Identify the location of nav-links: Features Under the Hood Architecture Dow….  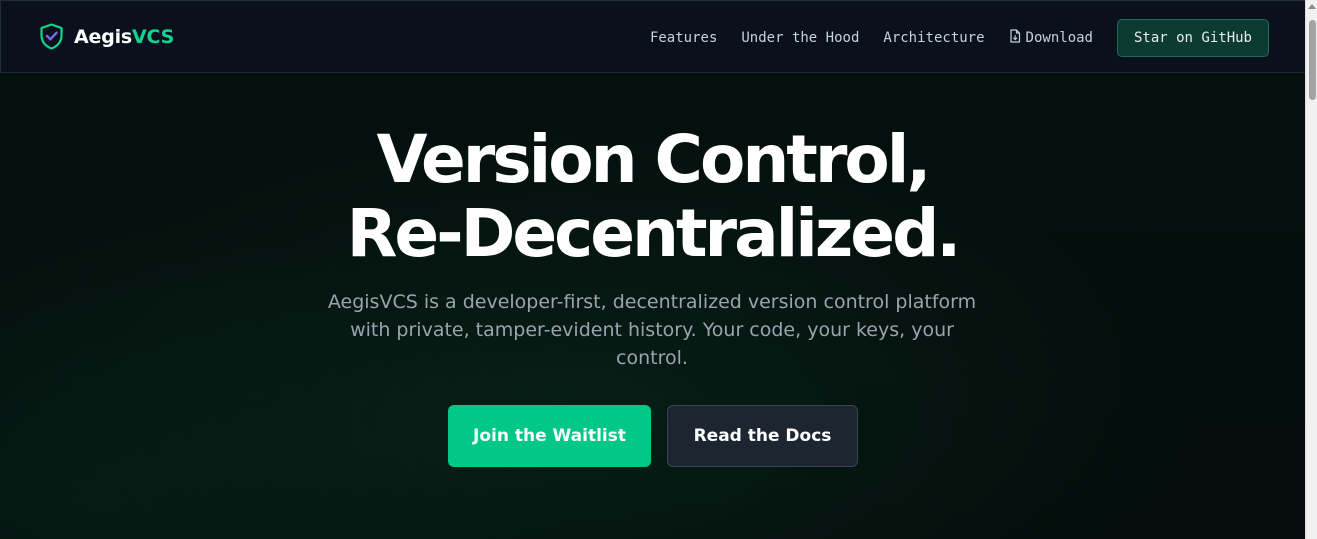
(959, 38).